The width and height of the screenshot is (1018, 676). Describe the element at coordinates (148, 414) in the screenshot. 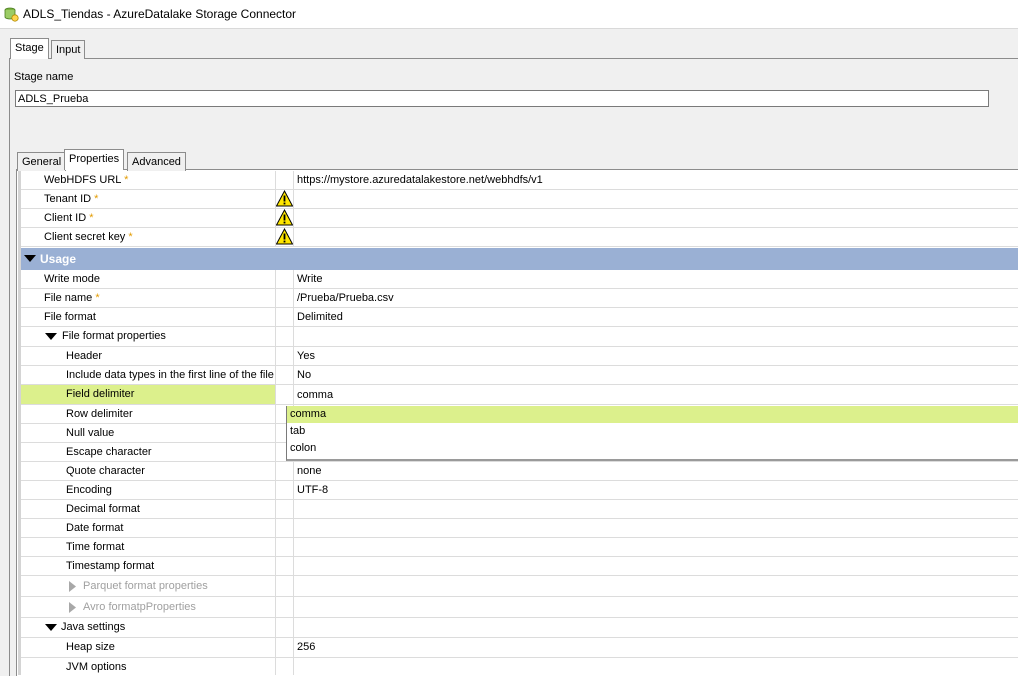

I see `property-name: Row delimiter` at that location.